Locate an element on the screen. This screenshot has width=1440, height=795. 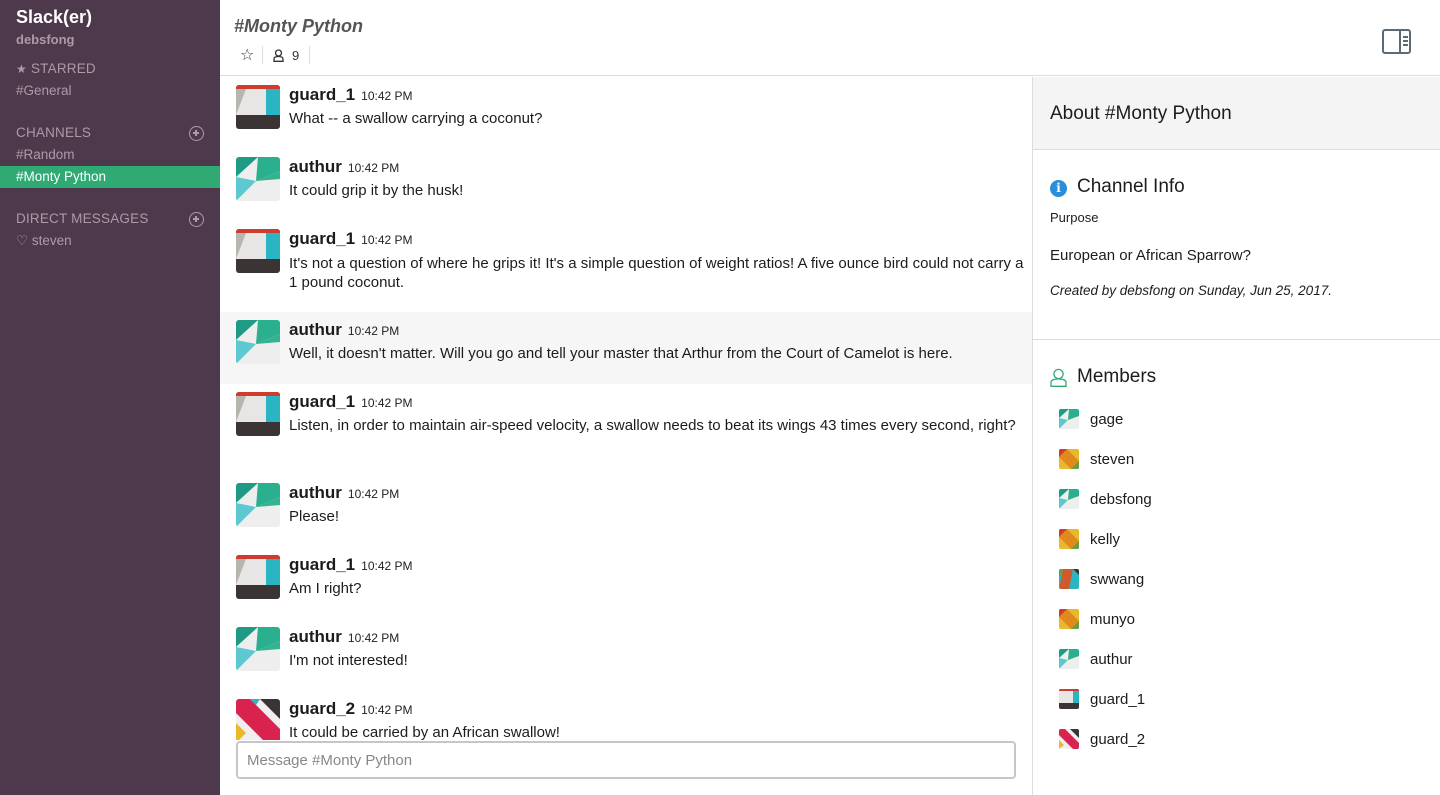
member-item: munyo is located at coordinates (1097, 619).